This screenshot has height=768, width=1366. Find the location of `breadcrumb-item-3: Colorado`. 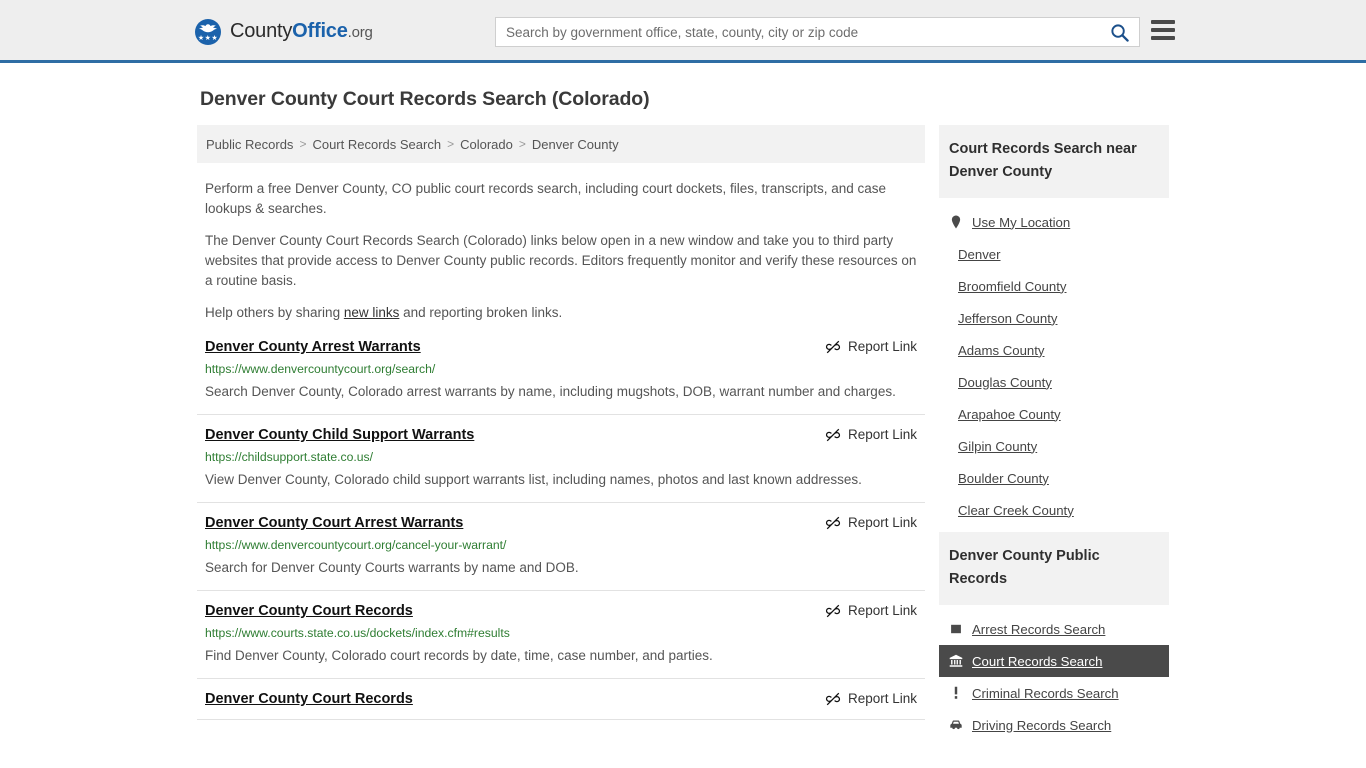

breadcrumb-item-3: Colorado is located at coordinates (486, 144).